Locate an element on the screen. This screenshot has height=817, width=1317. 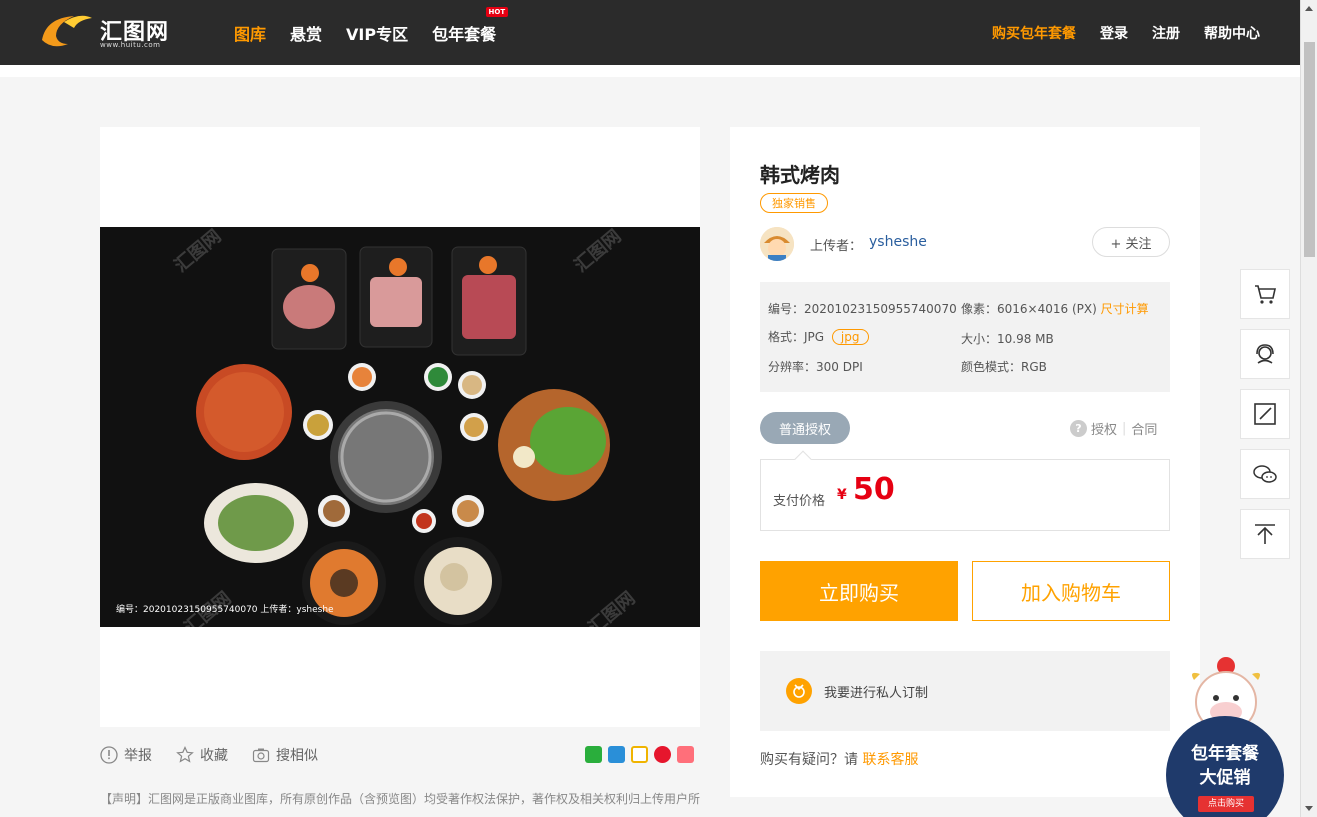
wechat-icon is located at coordinates (1265, 474).